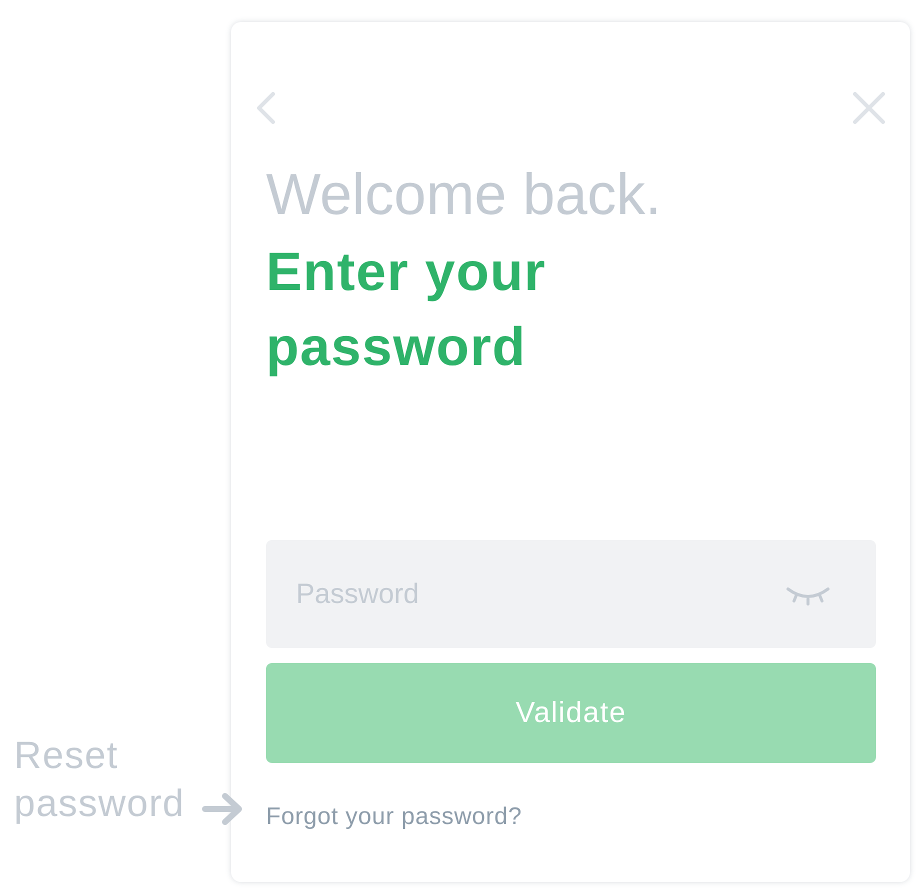  I want to click on closed-eye-icon, so click(808, 596).